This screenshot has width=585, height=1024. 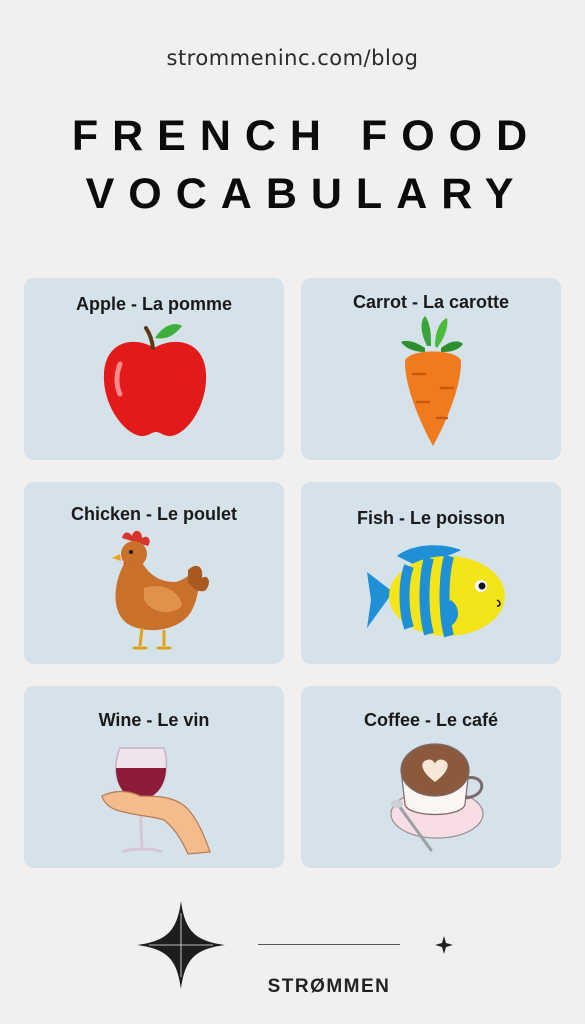 I want to click on four-point-star-logo-icon, so click(x=181, y=945).